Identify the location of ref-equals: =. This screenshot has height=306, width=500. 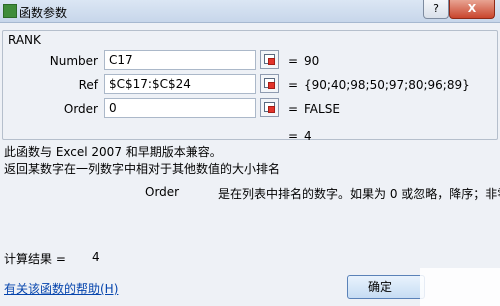
(293, 85).